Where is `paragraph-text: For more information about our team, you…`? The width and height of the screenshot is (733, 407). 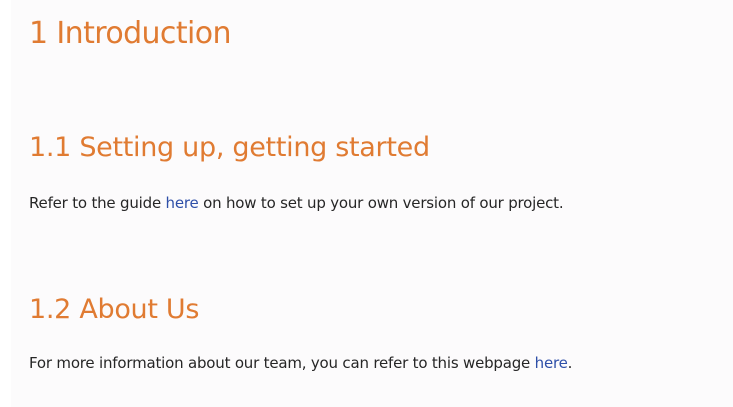
paragraph-text: For more information about our team, you… is located at coordinates (282, 363).